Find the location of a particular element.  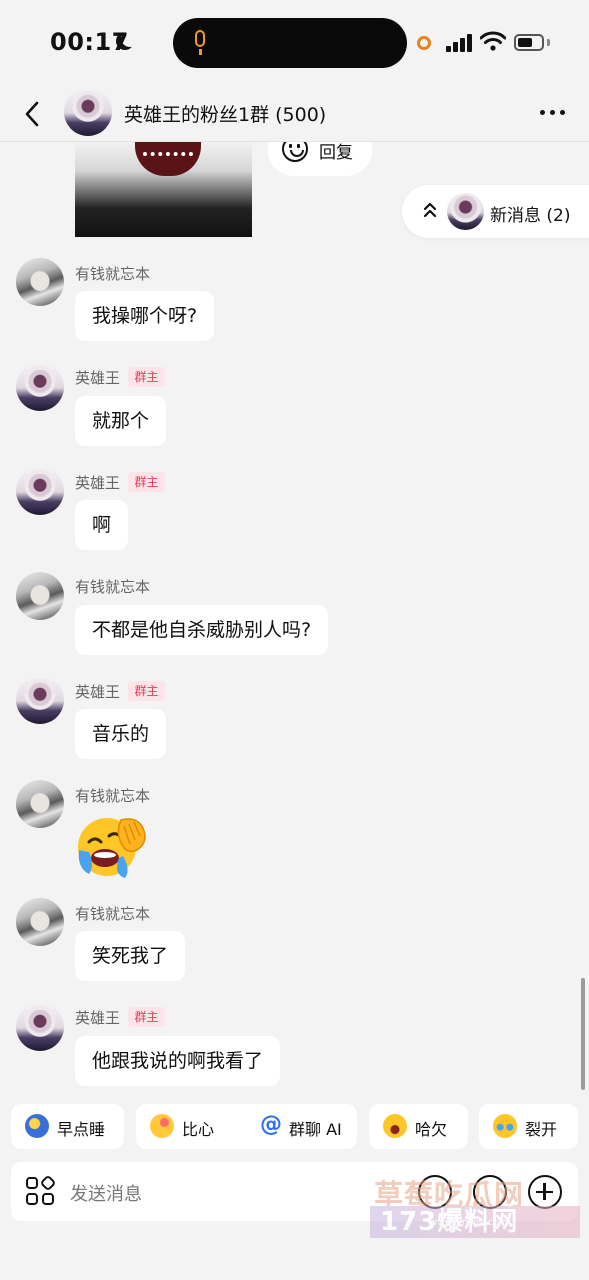

image-message is located at coordinates (163, 189).